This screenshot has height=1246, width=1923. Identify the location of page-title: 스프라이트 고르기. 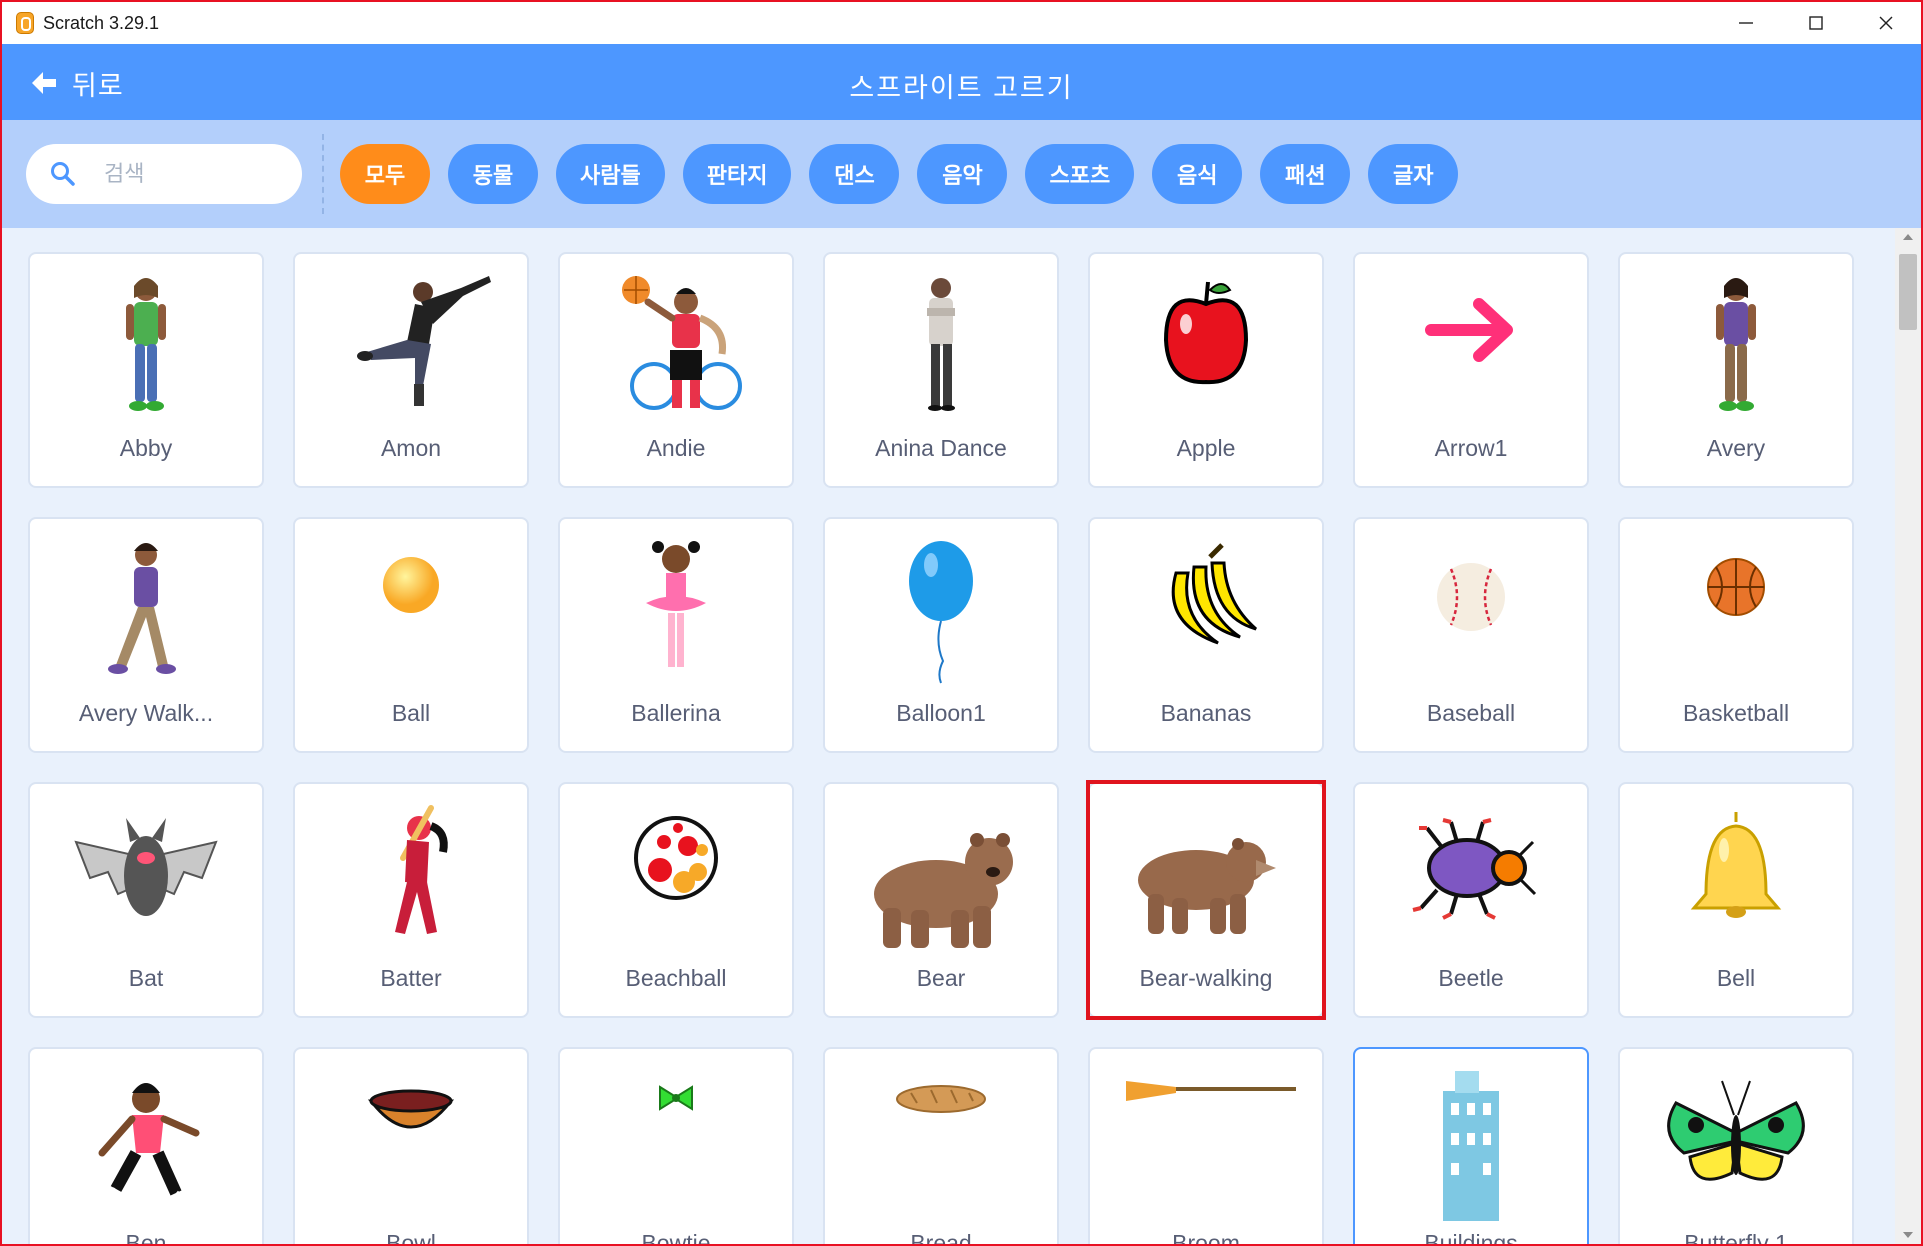
(961, 88).